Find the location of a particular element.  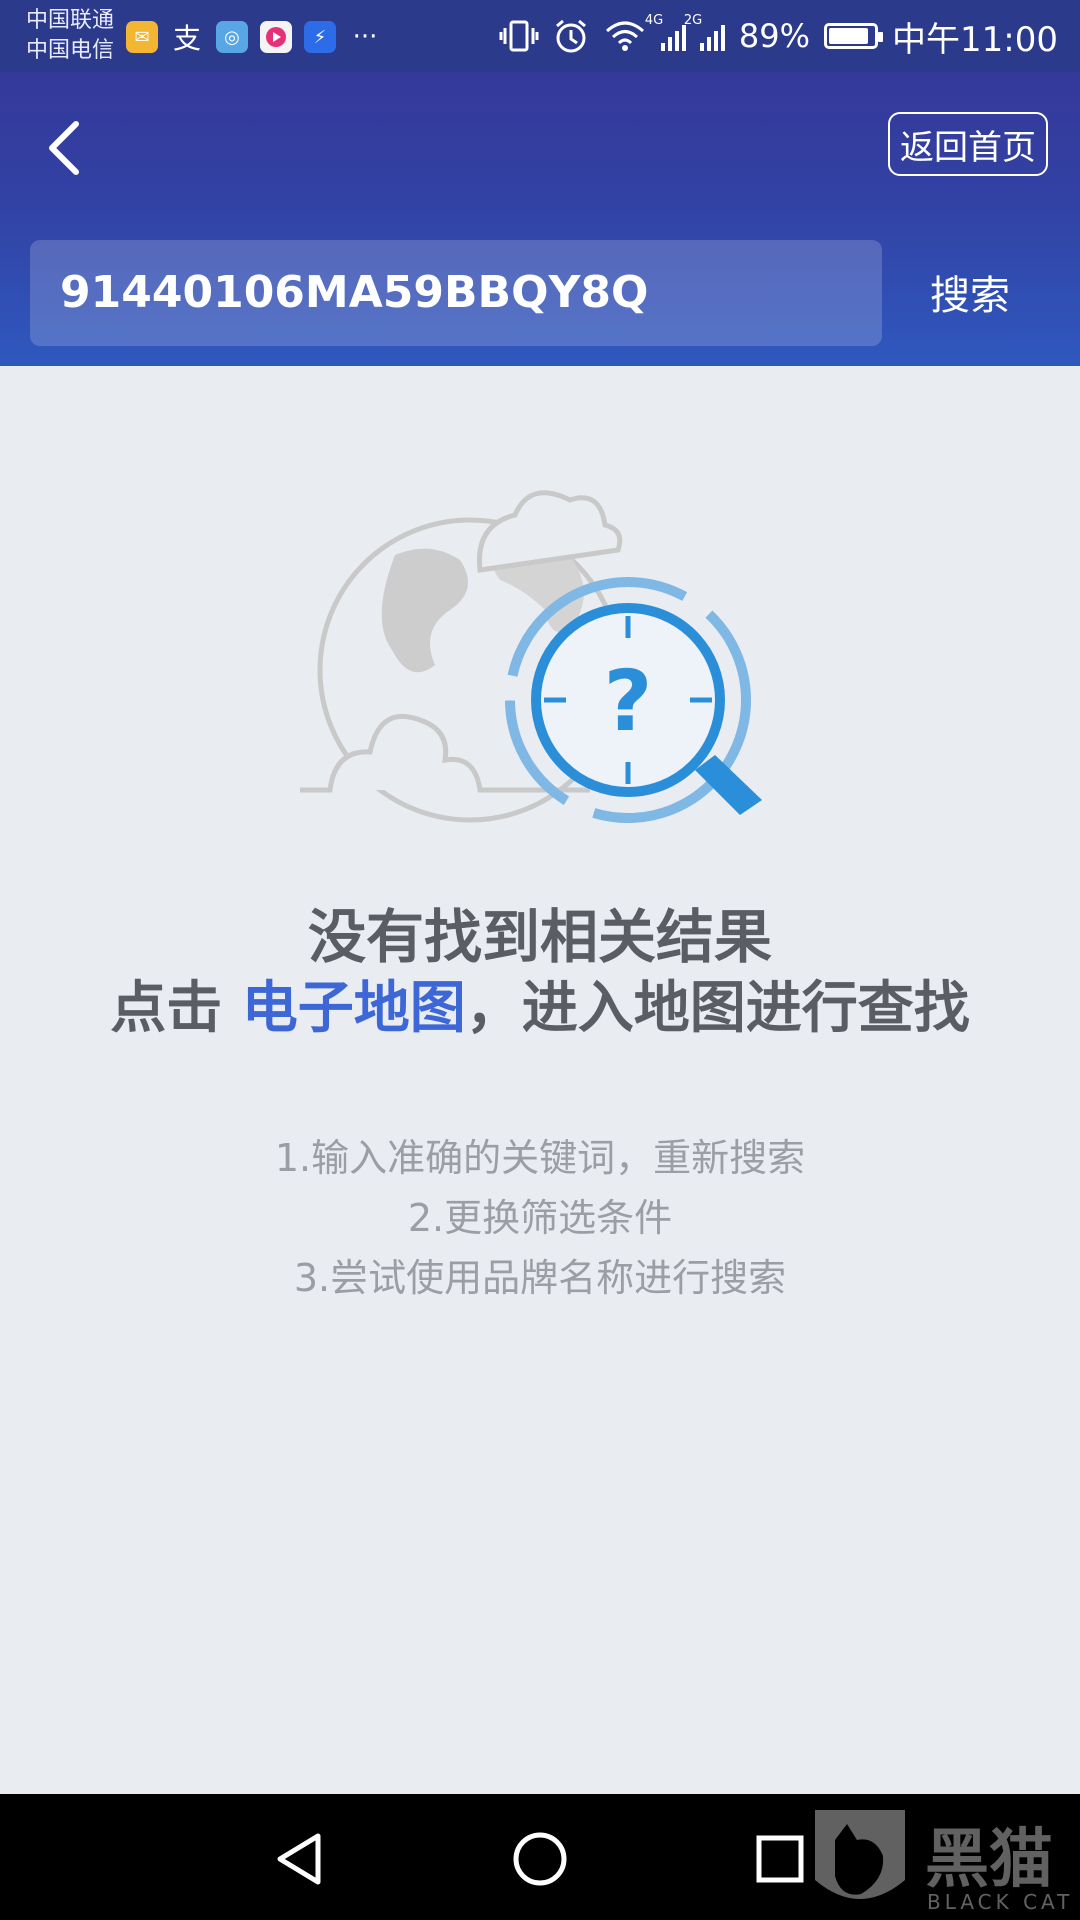

globe-search-icon: ? is located at coordinates (528, 656).